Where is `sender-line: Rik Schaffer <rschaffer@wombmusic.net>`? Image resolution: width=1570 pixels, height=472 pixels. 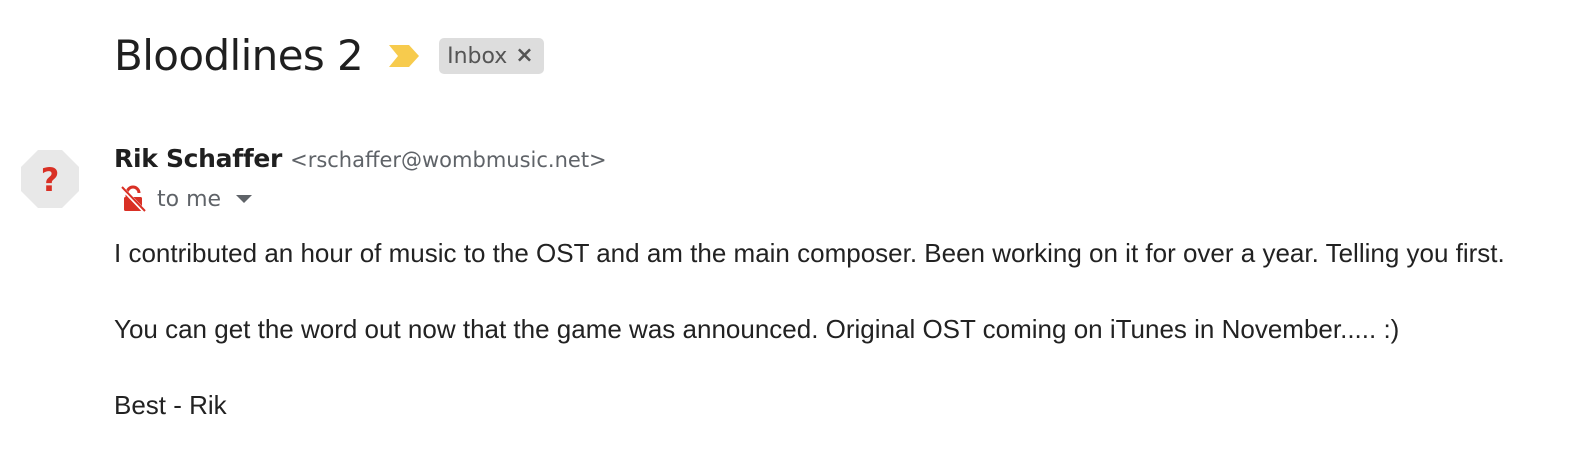 sender-line: Rik Schaffer <rschaffer@wombmusic.net> is located at coordinates (360, 158).